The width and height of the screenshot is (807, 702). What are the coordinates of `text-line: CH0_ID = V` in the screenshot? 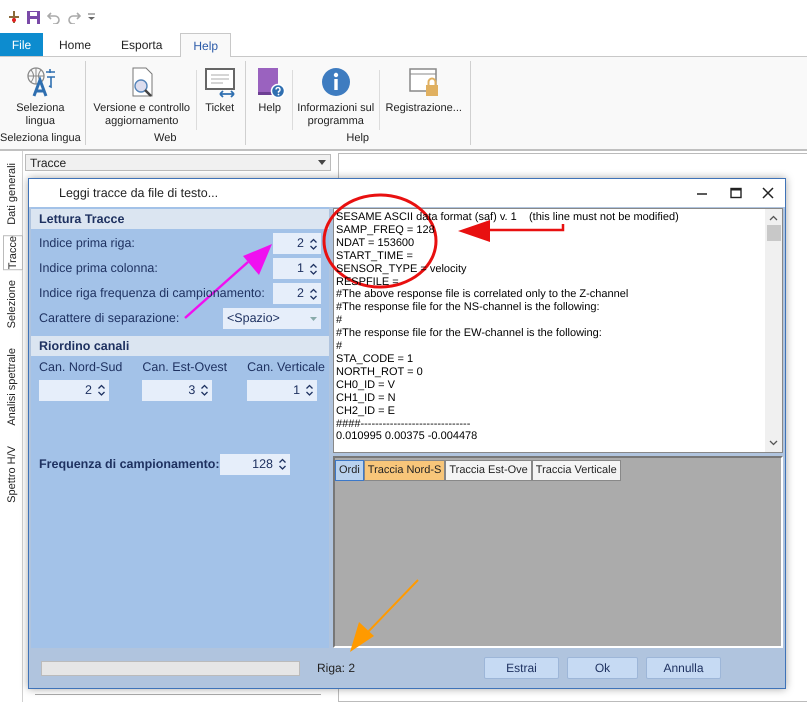 It's located at (365, 385).